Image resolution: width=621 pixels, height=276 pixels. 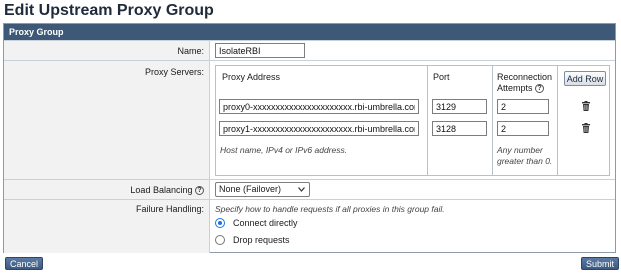 What do you see at coordinates (107, 50) in the screenshot?
I see `name-label: Name:` at bounding box center [107, 50].